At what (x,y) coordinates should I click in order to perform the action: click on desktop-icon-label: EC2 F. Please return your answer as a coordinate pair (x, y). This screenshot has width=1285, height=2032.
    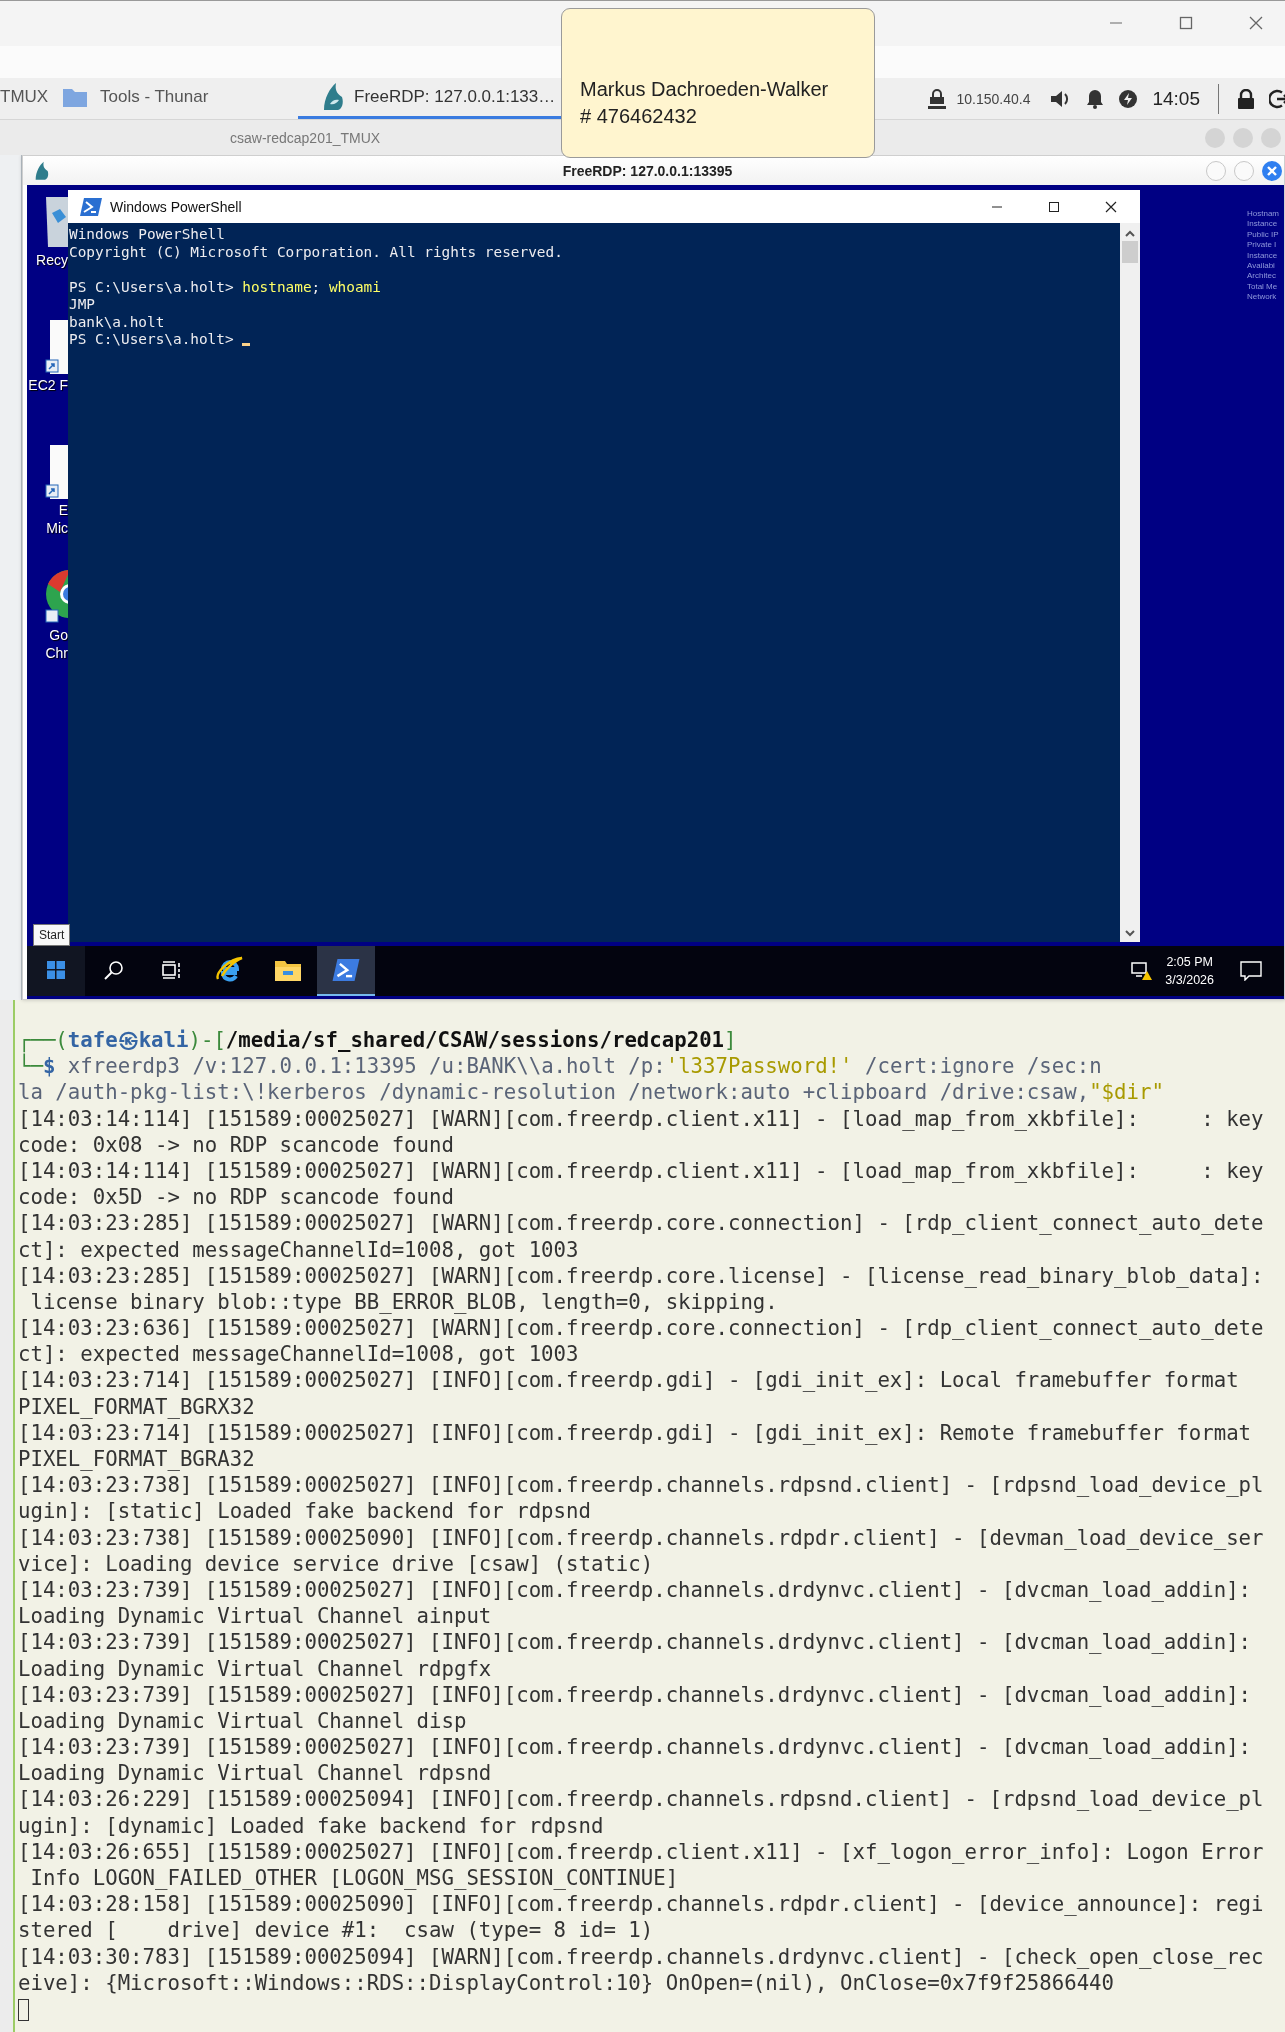
    Looking at the image, I should click on (47, 385).